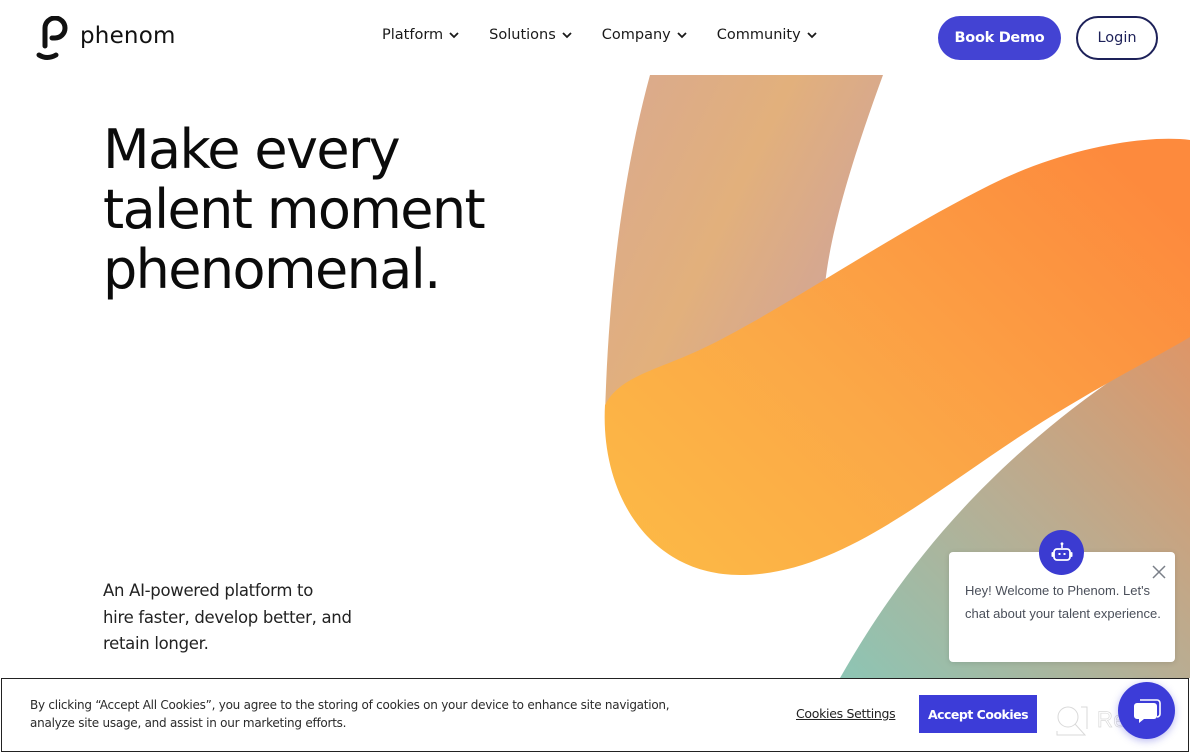 The image size is (1190, 753). I want to click on nav-platform: Platform, so click(420, 35).